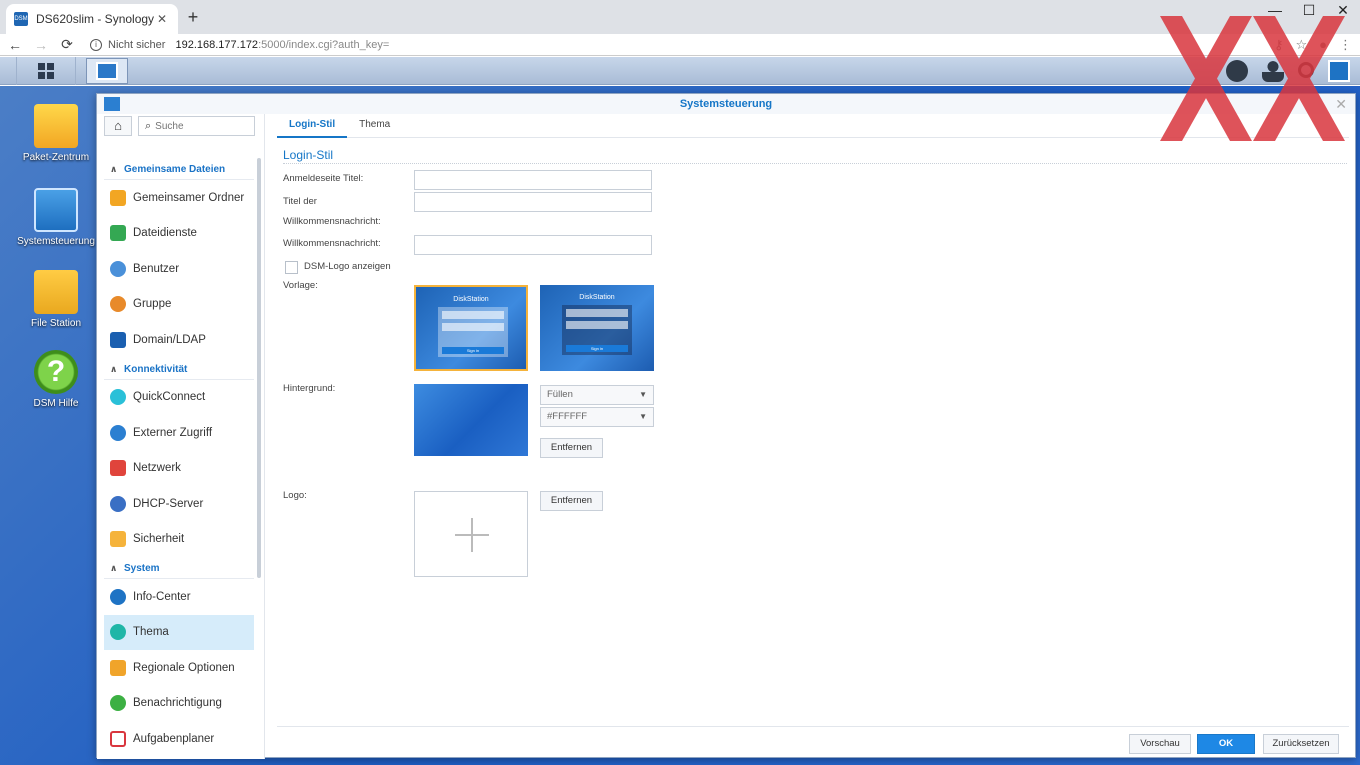 The height and width of the screenshot is (765, 1360). I want to click on help-icon: ?, so click(56, 372).